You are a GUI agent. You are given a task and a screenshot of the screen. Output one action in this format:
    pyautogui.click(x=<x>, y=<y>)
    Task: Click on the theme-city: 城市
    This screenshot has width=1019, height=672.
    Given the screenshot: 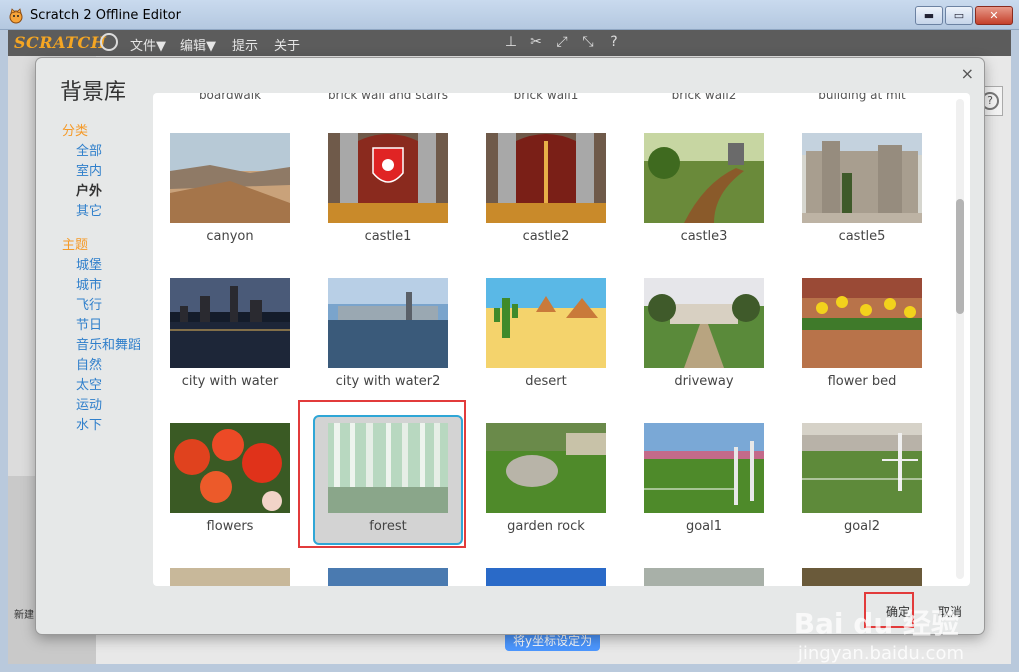 What is the action you would take?
    pyautogui.click(x=119, y=286)
    